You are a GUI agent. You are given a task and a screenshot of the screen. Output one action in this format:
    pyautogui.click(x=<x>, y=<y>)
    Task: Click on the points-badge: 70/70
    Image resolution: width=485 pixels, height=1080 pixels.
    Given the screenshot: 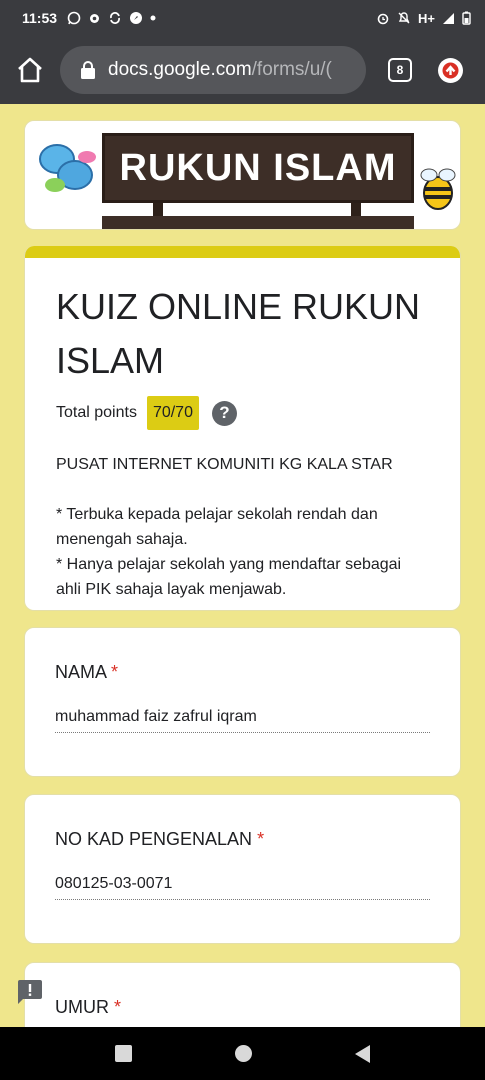 What is the action you would take?
    pyautogui.click(x=172, y=413)
    